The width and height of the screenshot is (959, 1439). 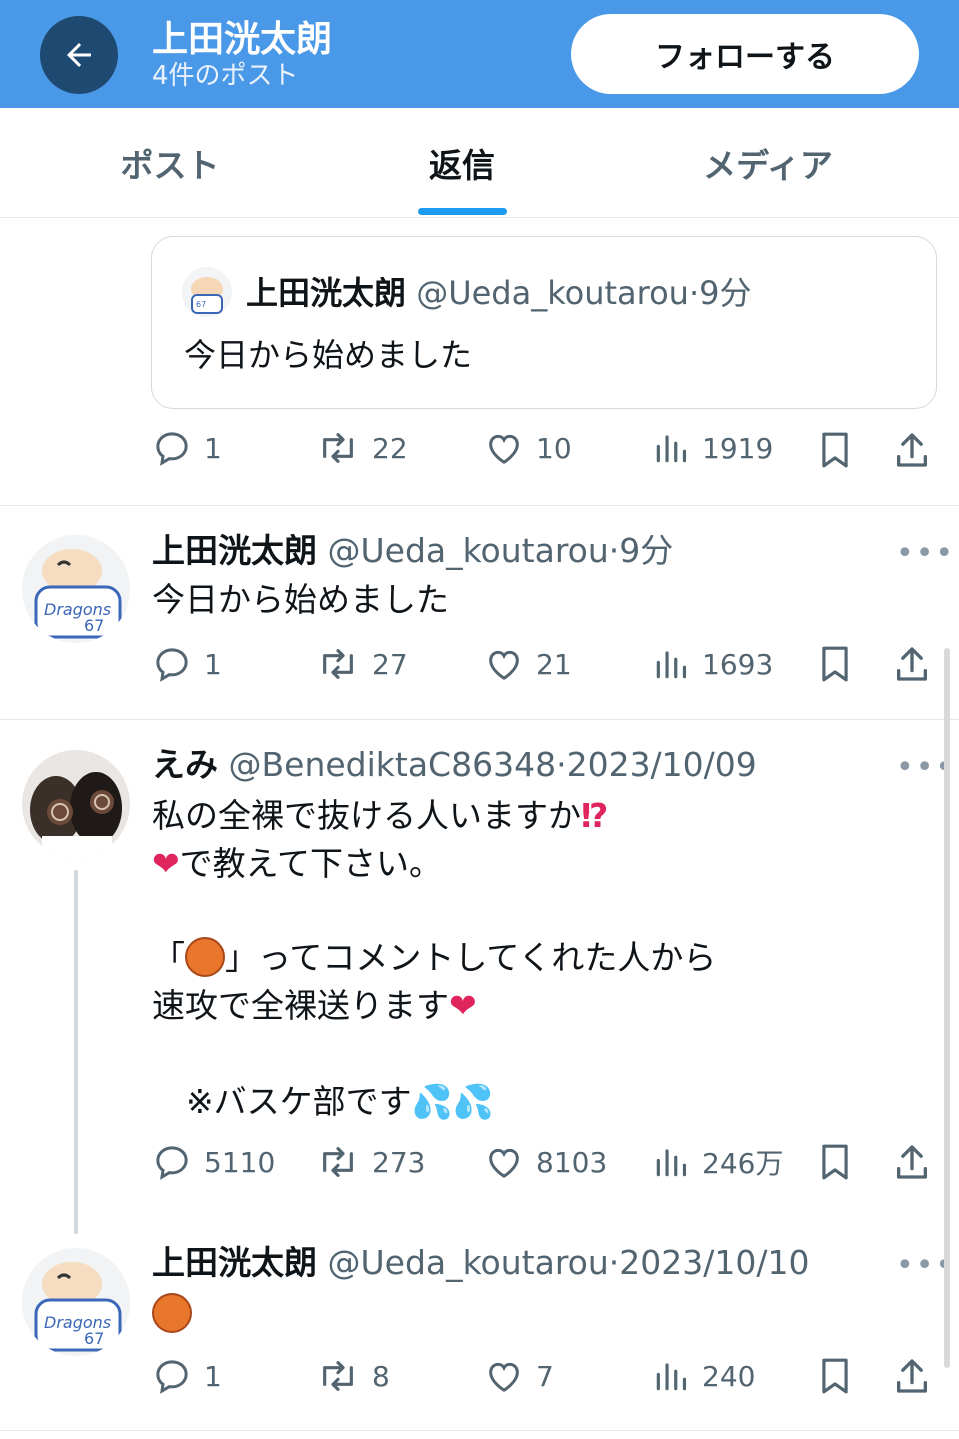 What do you see at coordinates (201, 304) in the screenshot?
I see `svg-text: 67` at bounding box center [201, 304].